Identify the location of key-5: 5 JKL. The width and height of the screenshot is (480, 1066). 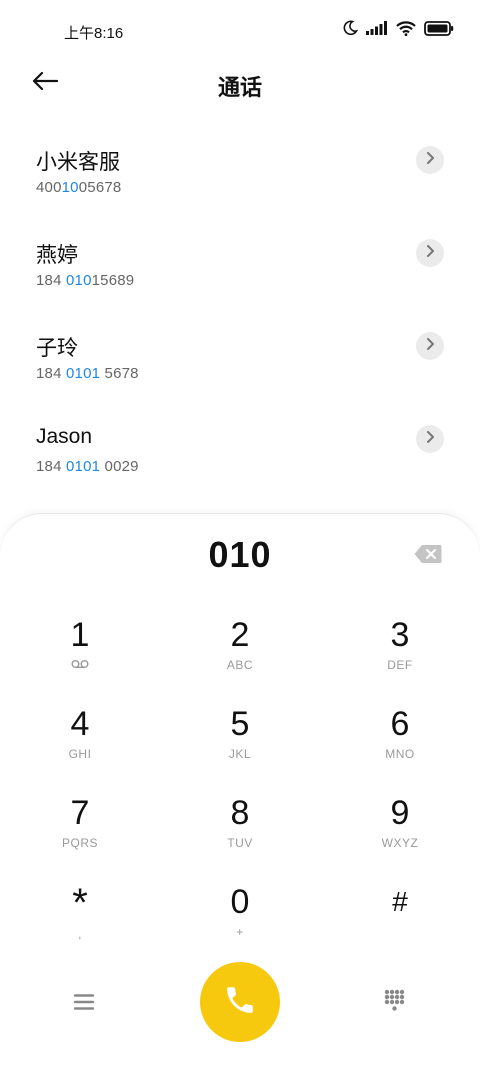
(240, 747).